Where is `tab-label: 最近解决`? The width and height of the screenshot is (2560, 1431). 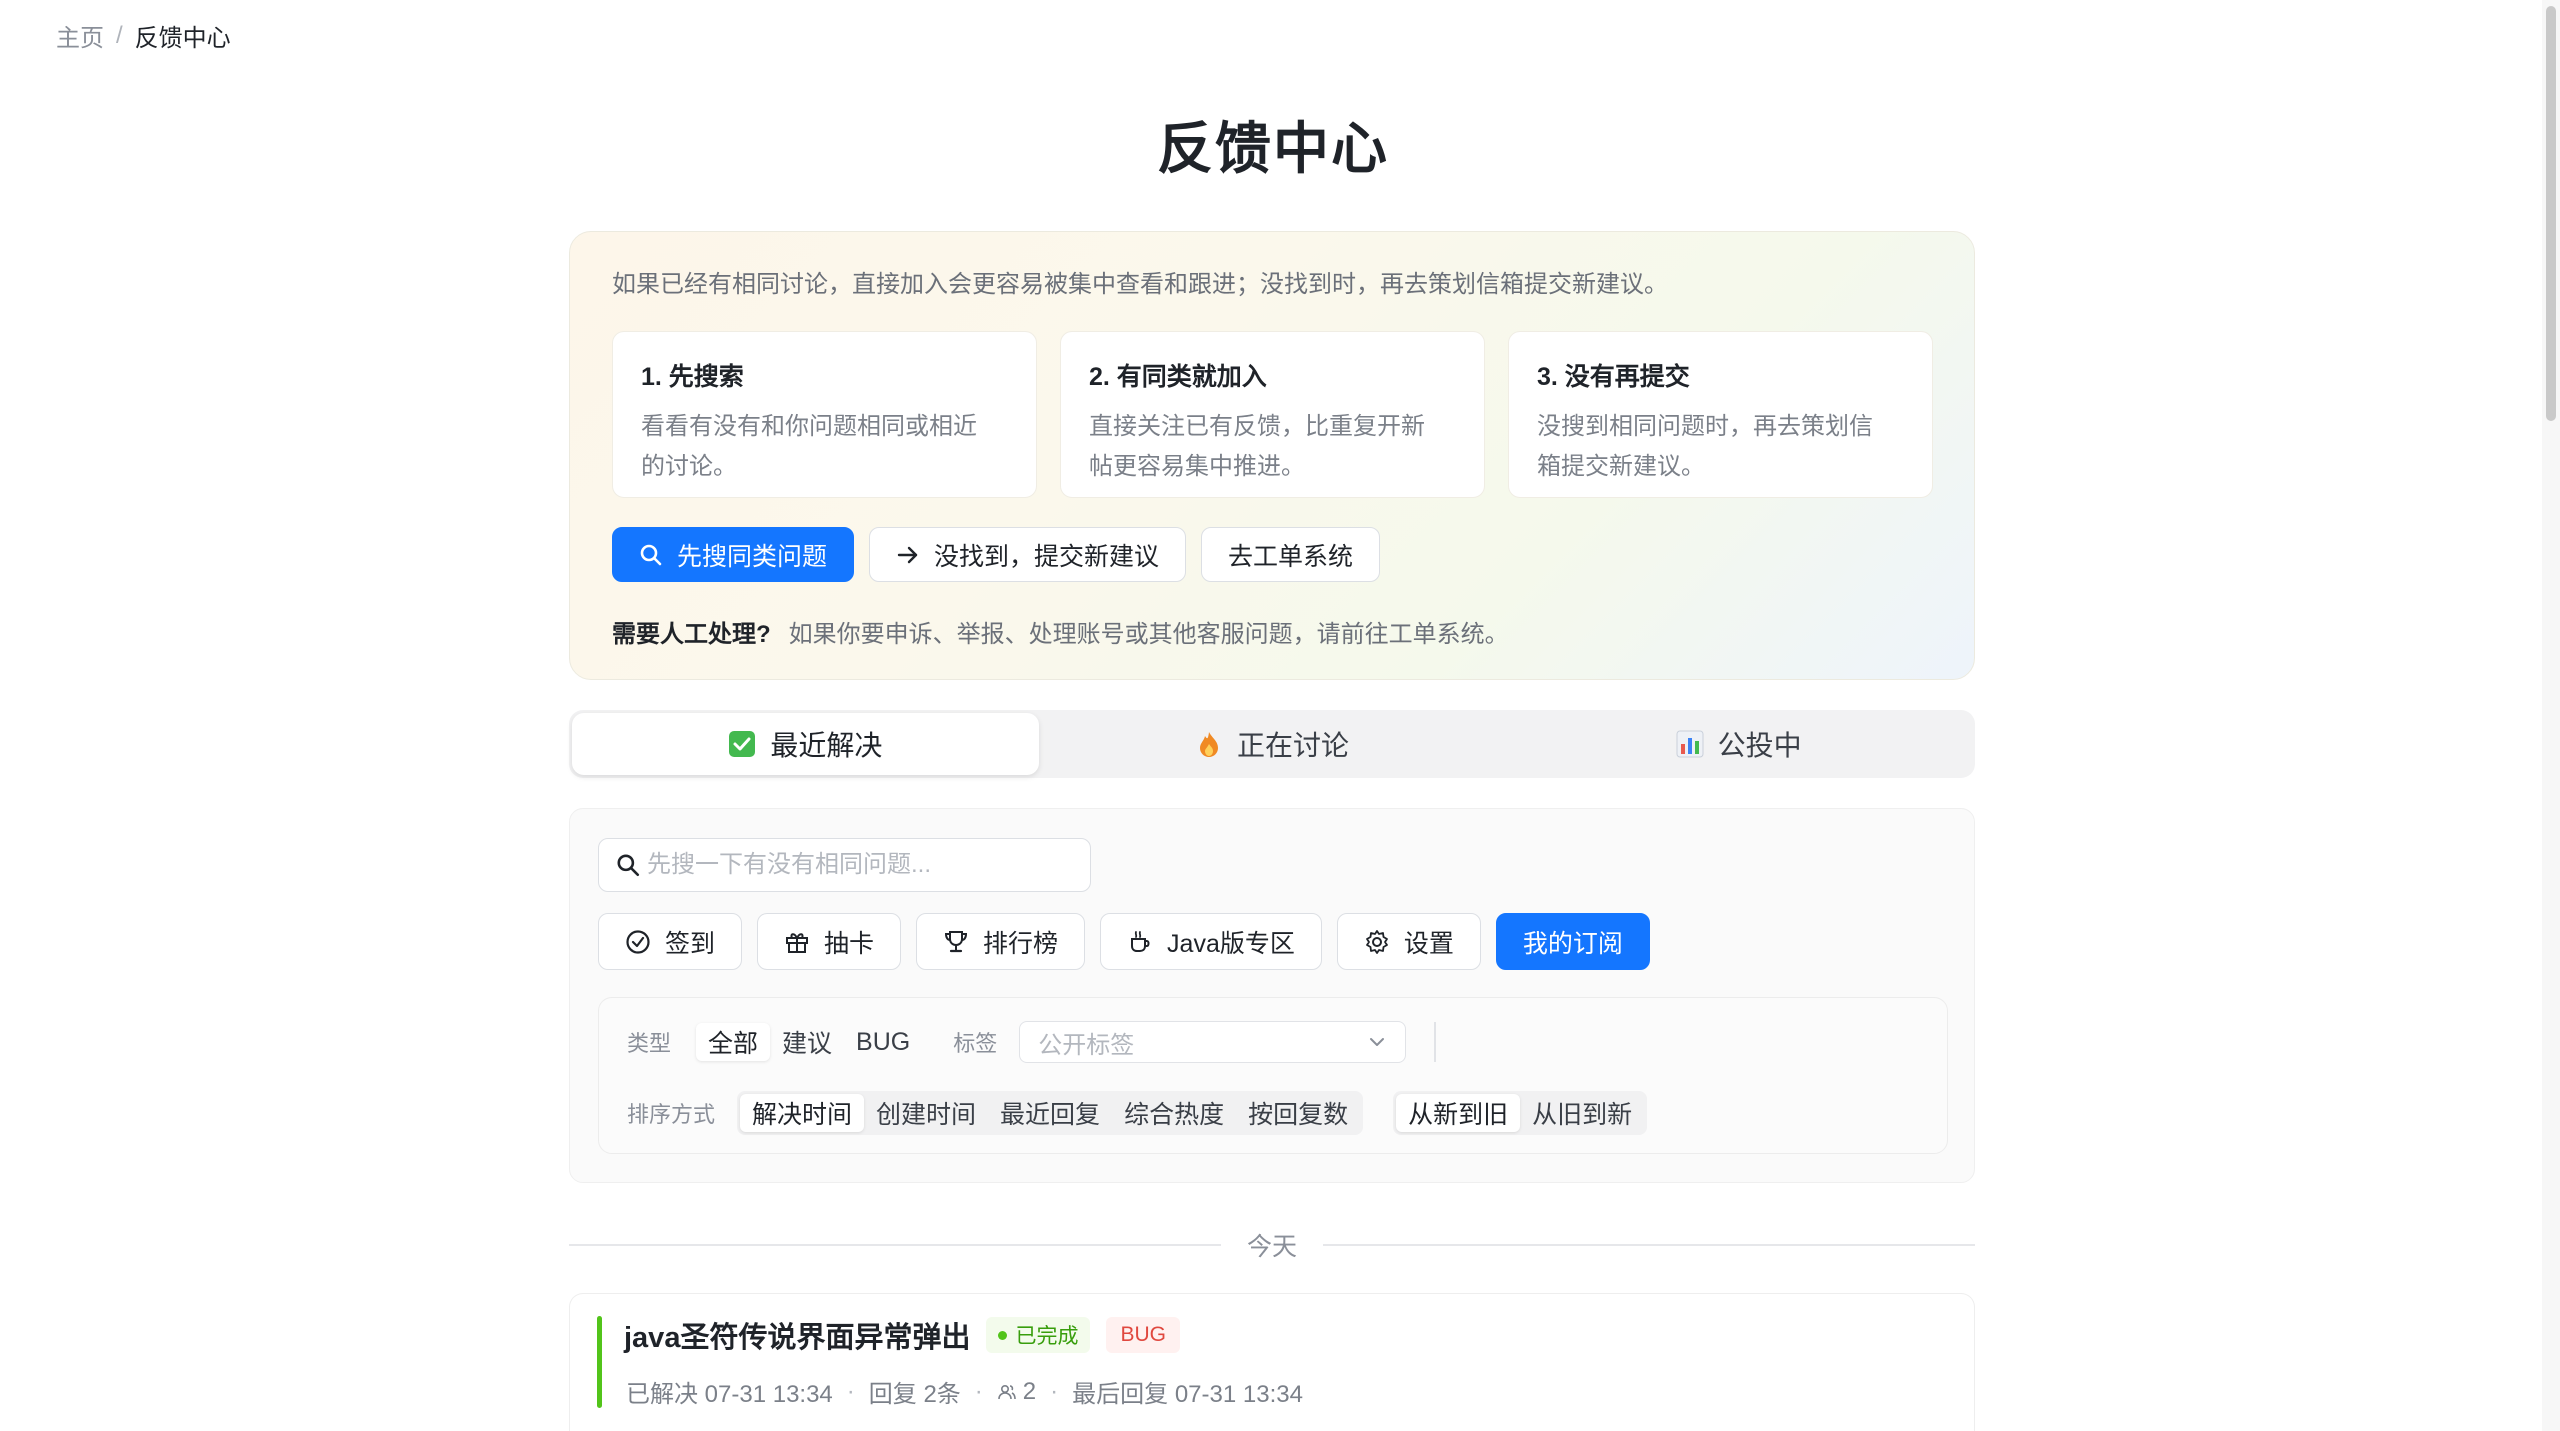 tab-label: 最近解决 is located at coordinates (826, 745).